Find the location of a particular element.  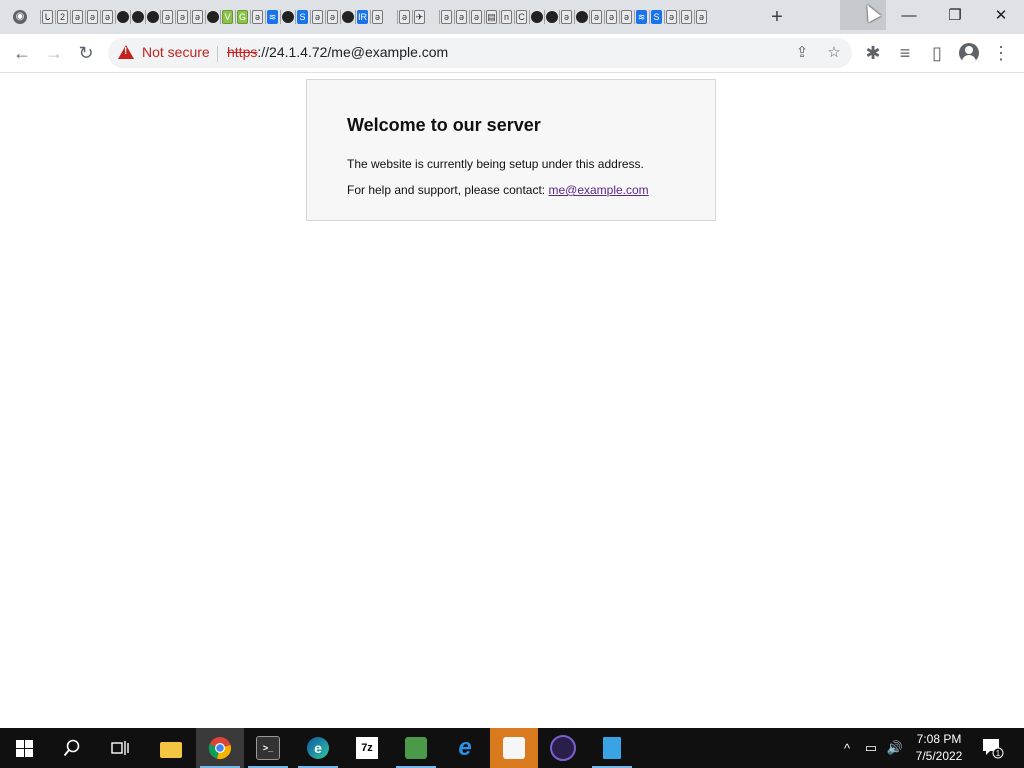

restore-button: ❐ is located at coordinates (955, 15).